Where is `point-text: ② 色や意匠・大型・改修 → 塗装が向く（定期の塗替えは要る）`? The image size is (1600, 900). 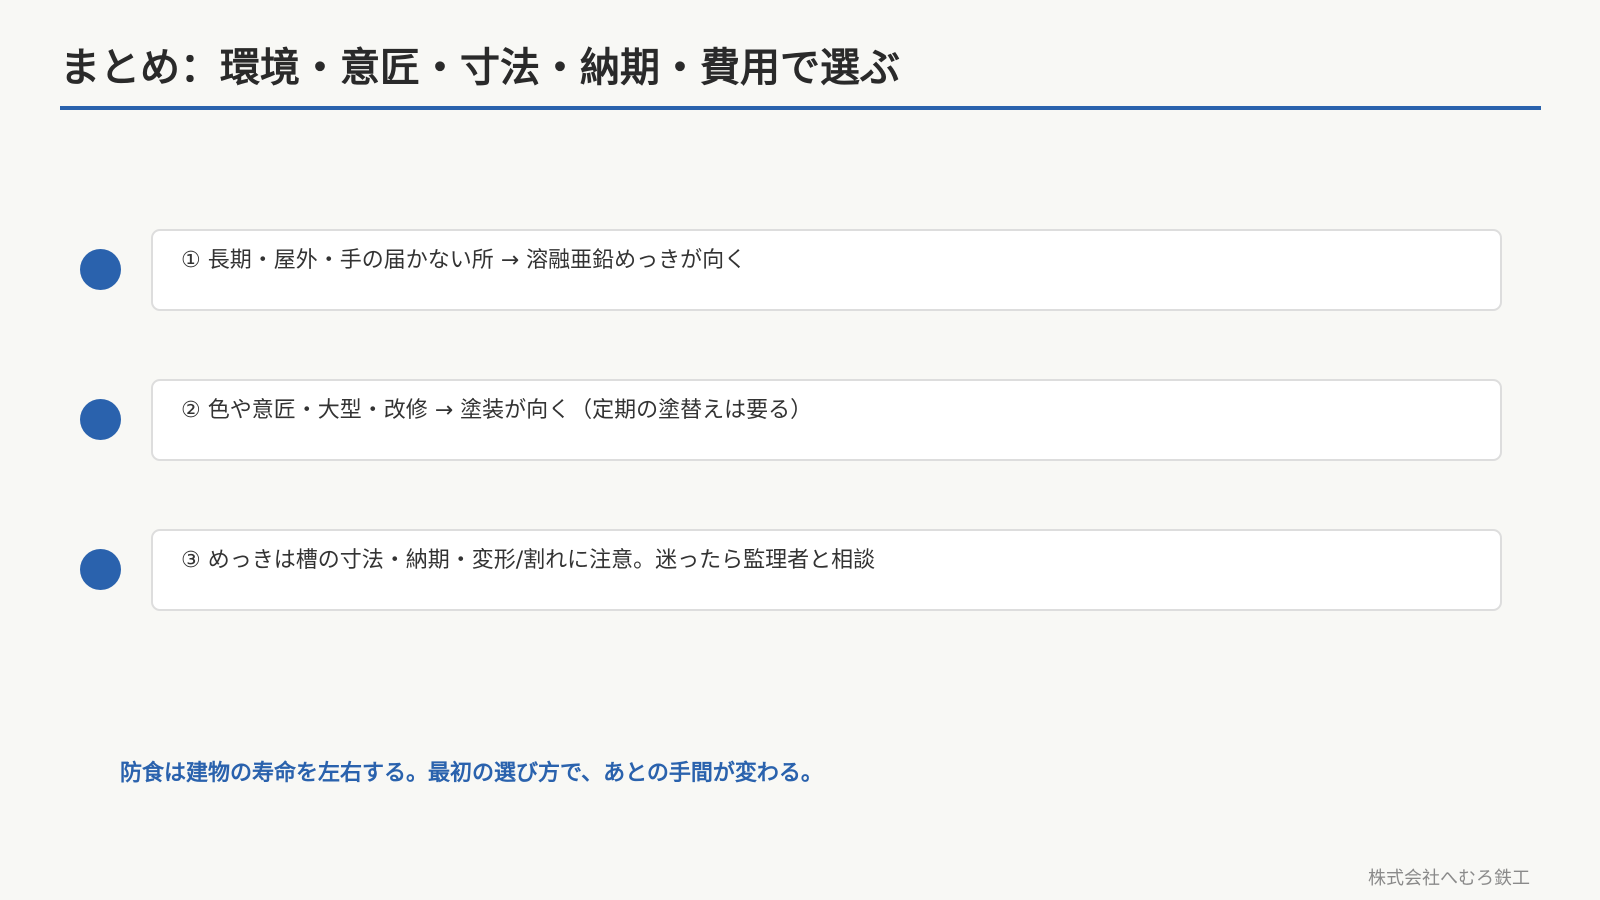 point-text: ② 色や意匠・大型・改修 → 塗装が向く（定期の塗替えは要る） is located at coordinates (497, 410).